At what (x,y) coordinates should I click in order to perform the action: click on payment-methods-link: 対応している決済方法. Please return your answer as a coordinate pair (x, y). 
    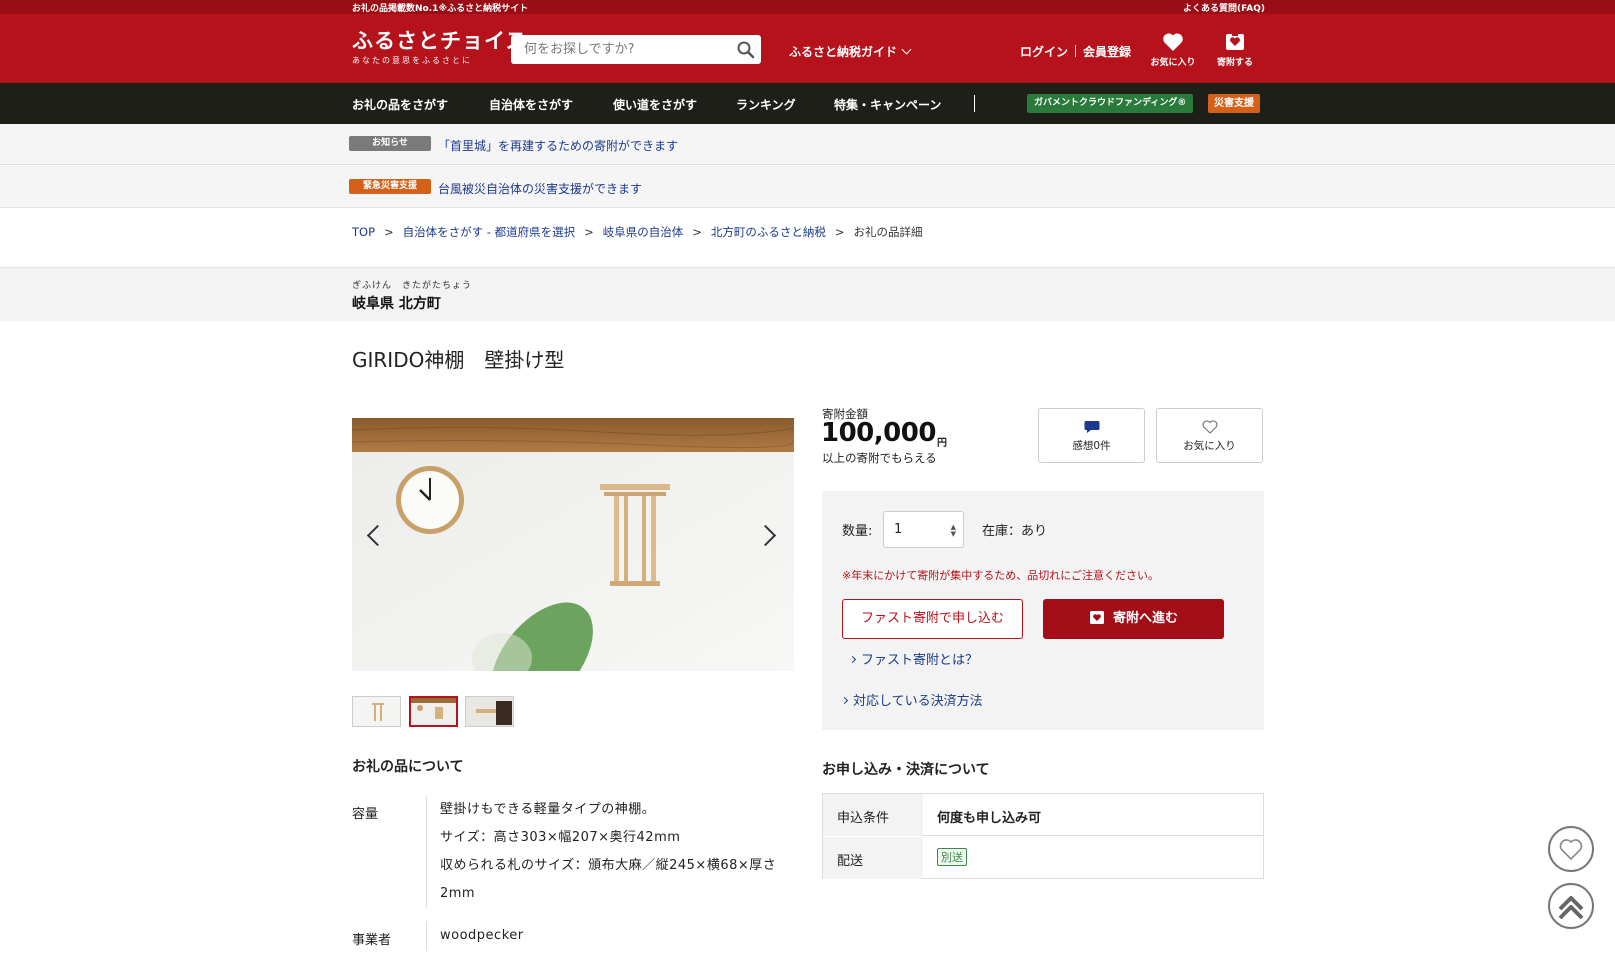
    Looking at the image, I should click on (911, 699).